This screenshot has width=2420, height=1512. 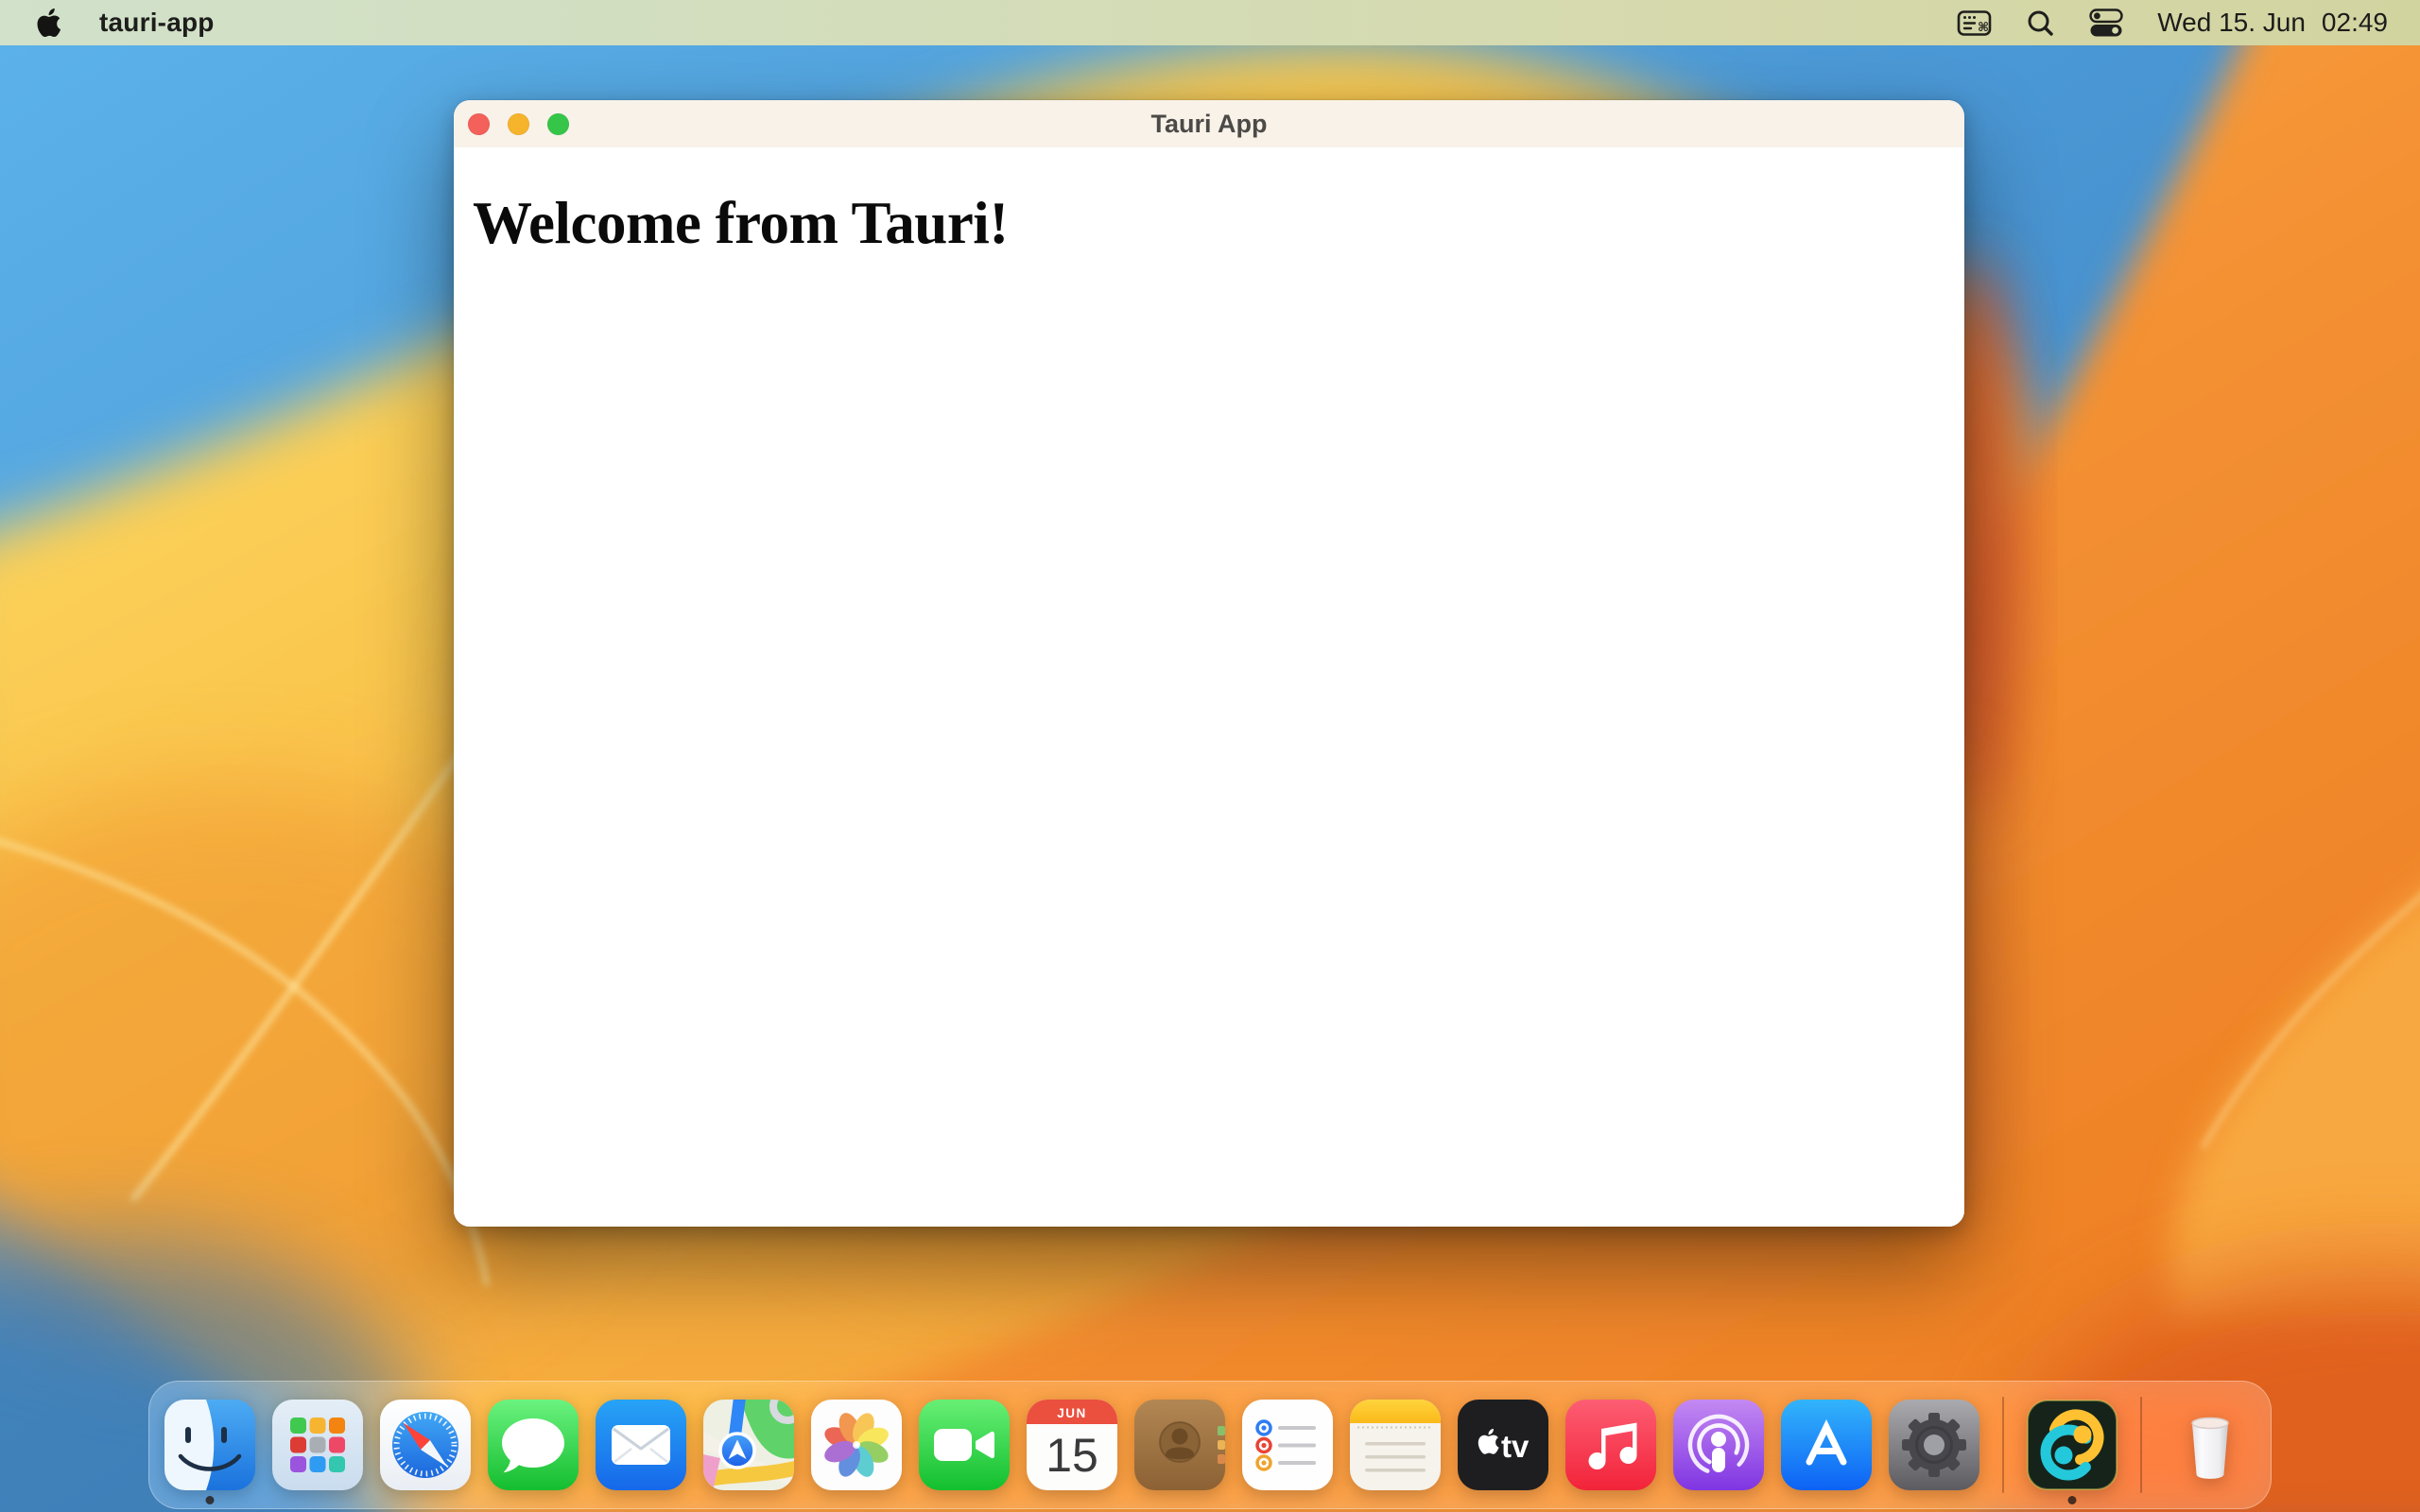 I want to click on dock-icon-trash, so click(x=2210, y=1445).